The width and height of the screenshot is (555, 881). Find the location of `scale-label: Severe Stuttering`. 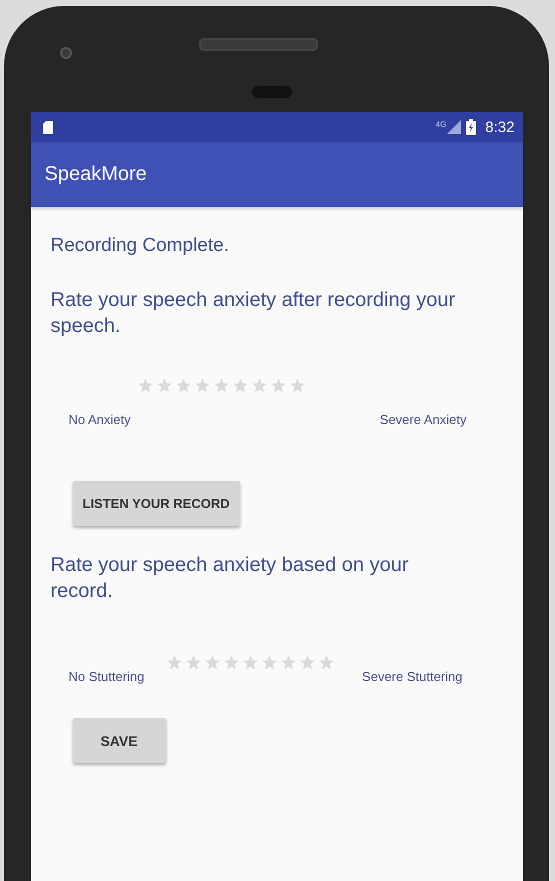

scale-label: Severe Stuttering is located at coordinates (412, 676).